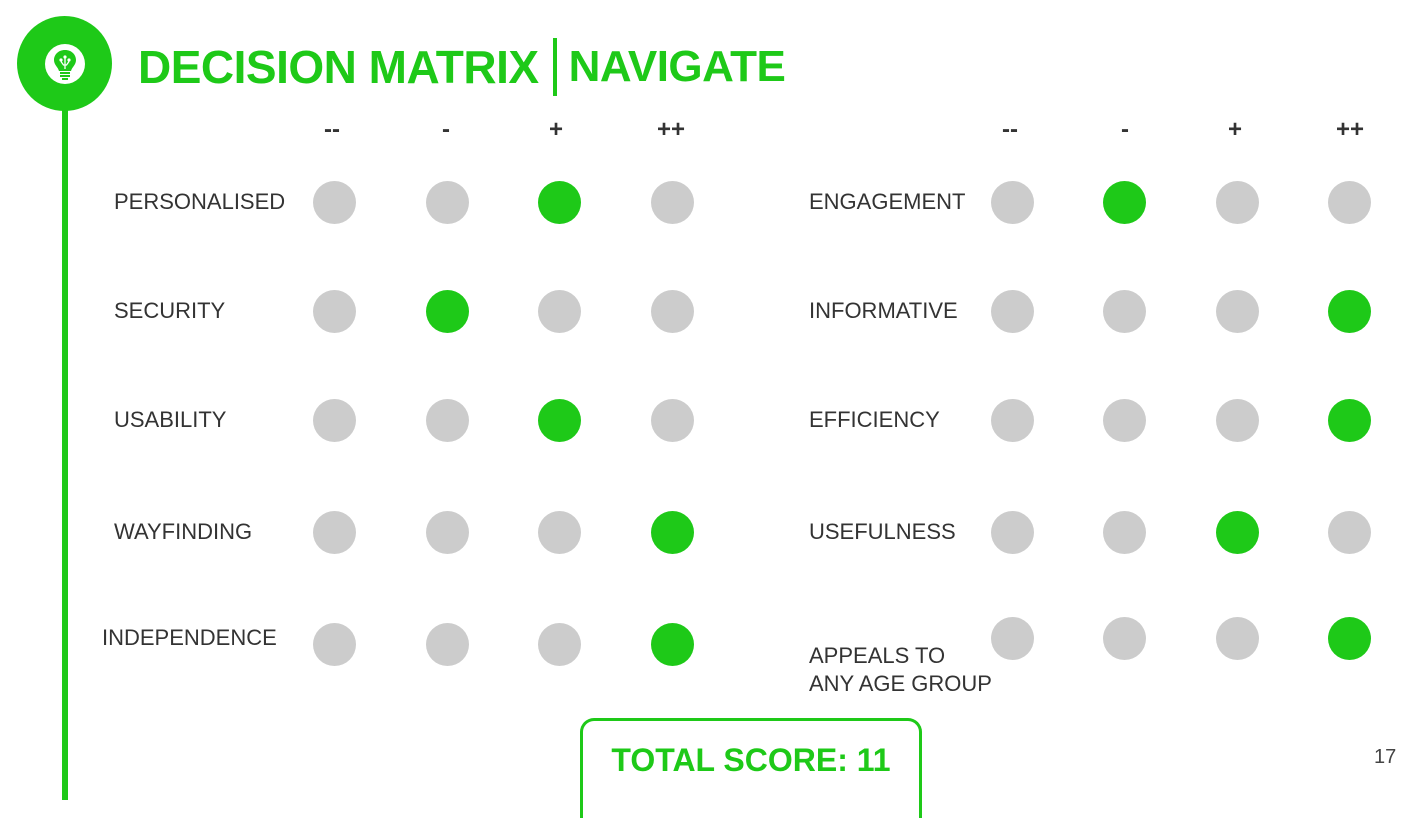  Describe the element at coordinates (874, 419) in the screenshot. I see `criterion-label: EFFICIENCY` at that location.